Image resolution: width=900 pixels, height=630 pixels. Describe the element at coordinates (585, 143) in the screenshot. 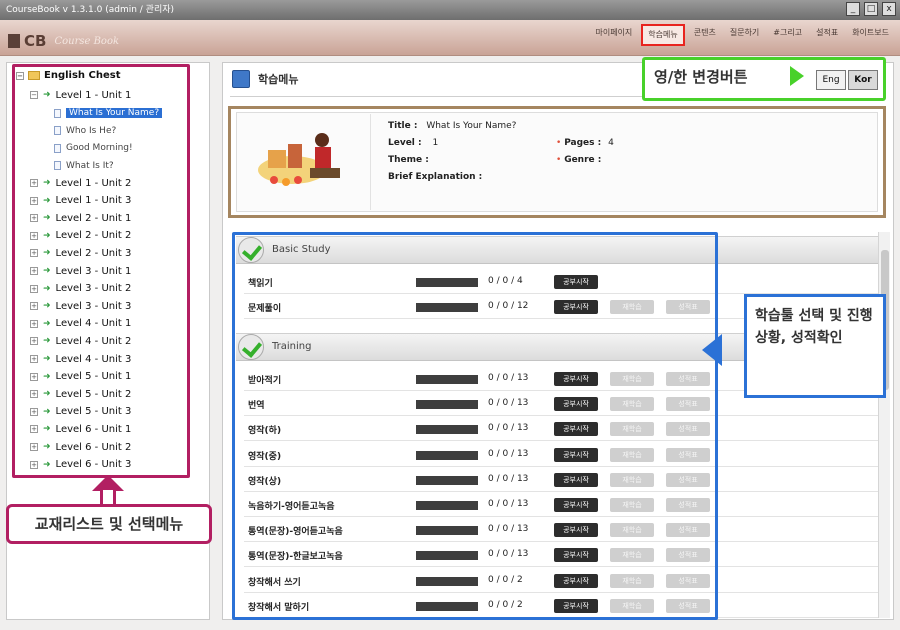

I see `info-pages-row: • Pages : 4` at that location.